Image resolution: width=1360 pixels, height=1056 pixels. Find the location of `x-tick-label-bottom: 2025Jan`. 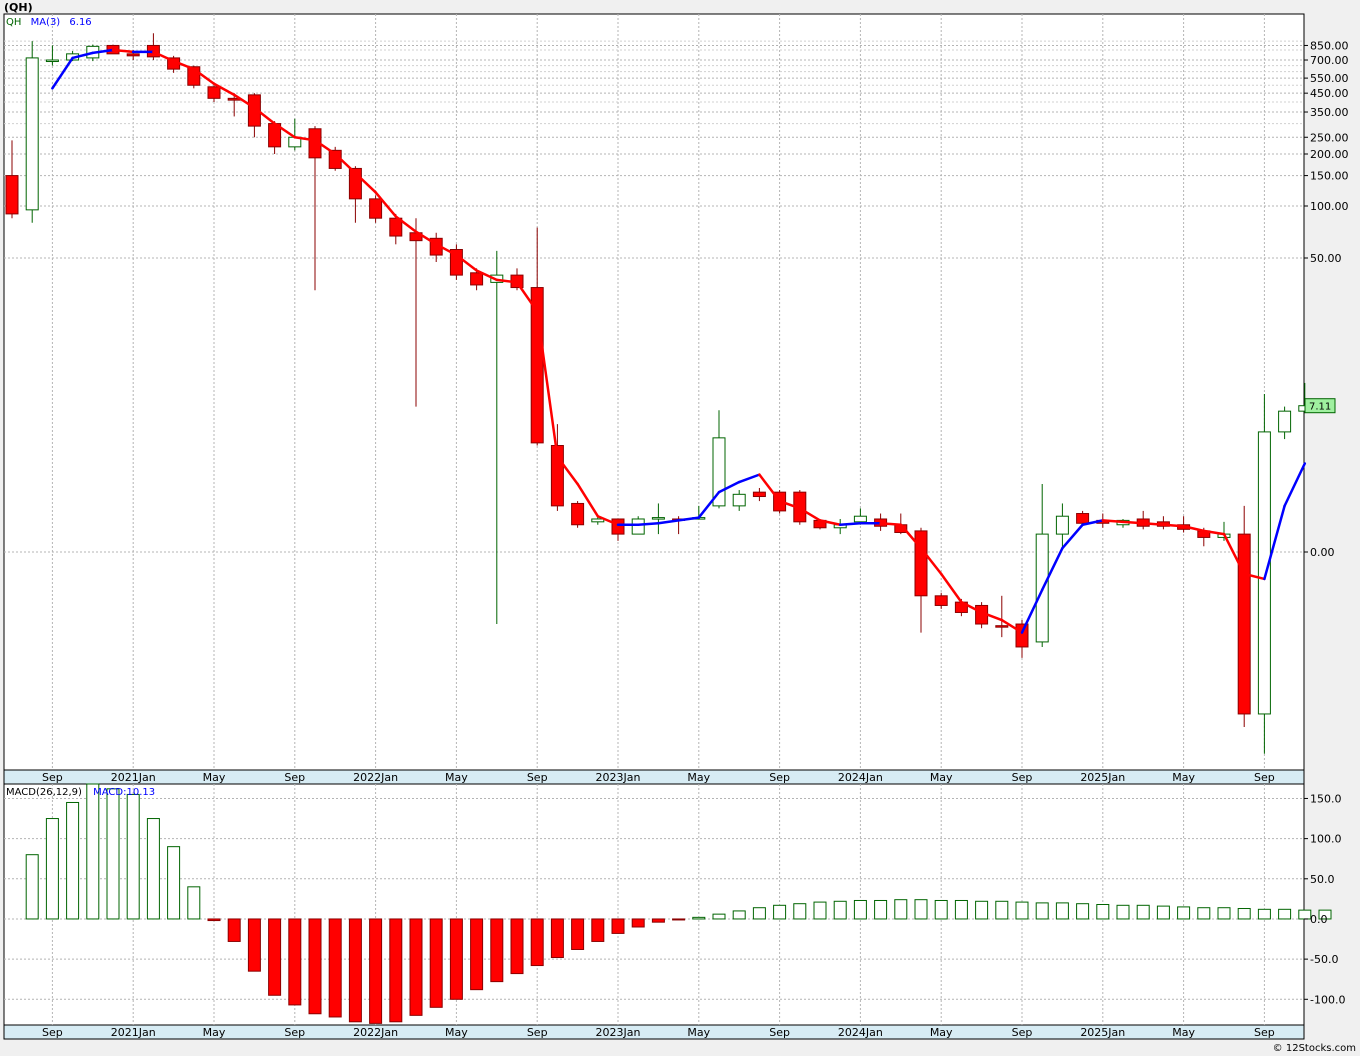

x-tick-label-bottom: 2025Jan is located at coordinates (1102, 1032).